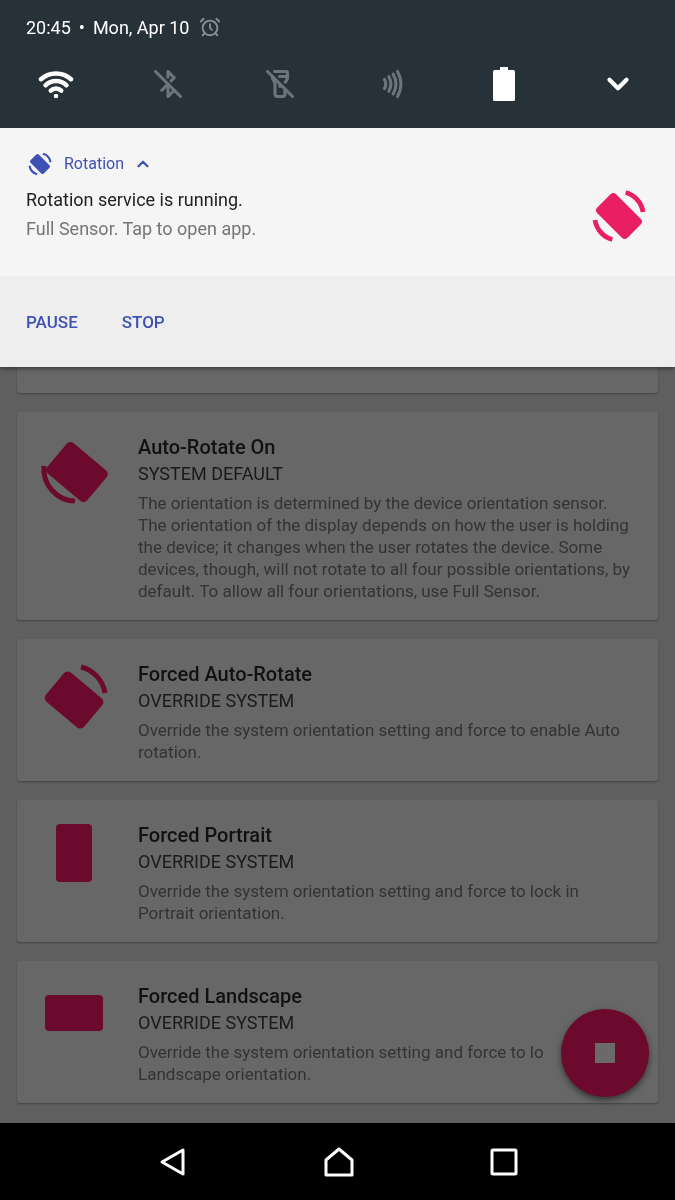 Image resolution: width=675 pixels, height=1200 pixels. I want to click on notification-action-button: PAUSE, so click(52, 322).